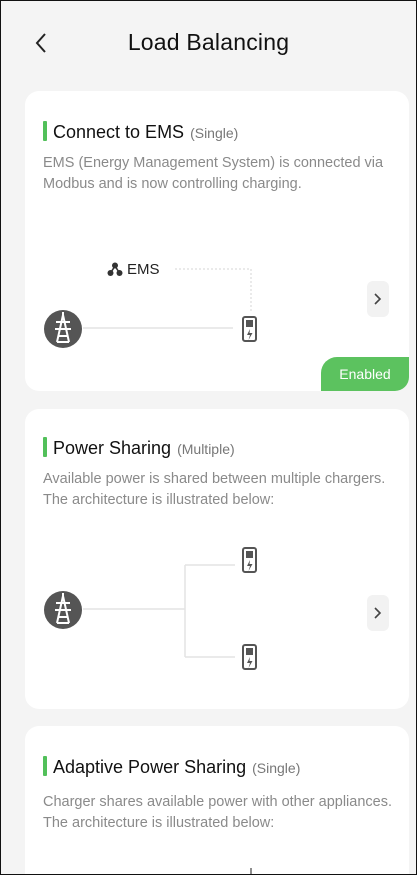 The height and width of the screenshot is (875, 417). Describe the element at coordinates (365, 374) in the screenshot. I see `status-badge: Enabled` at that location.